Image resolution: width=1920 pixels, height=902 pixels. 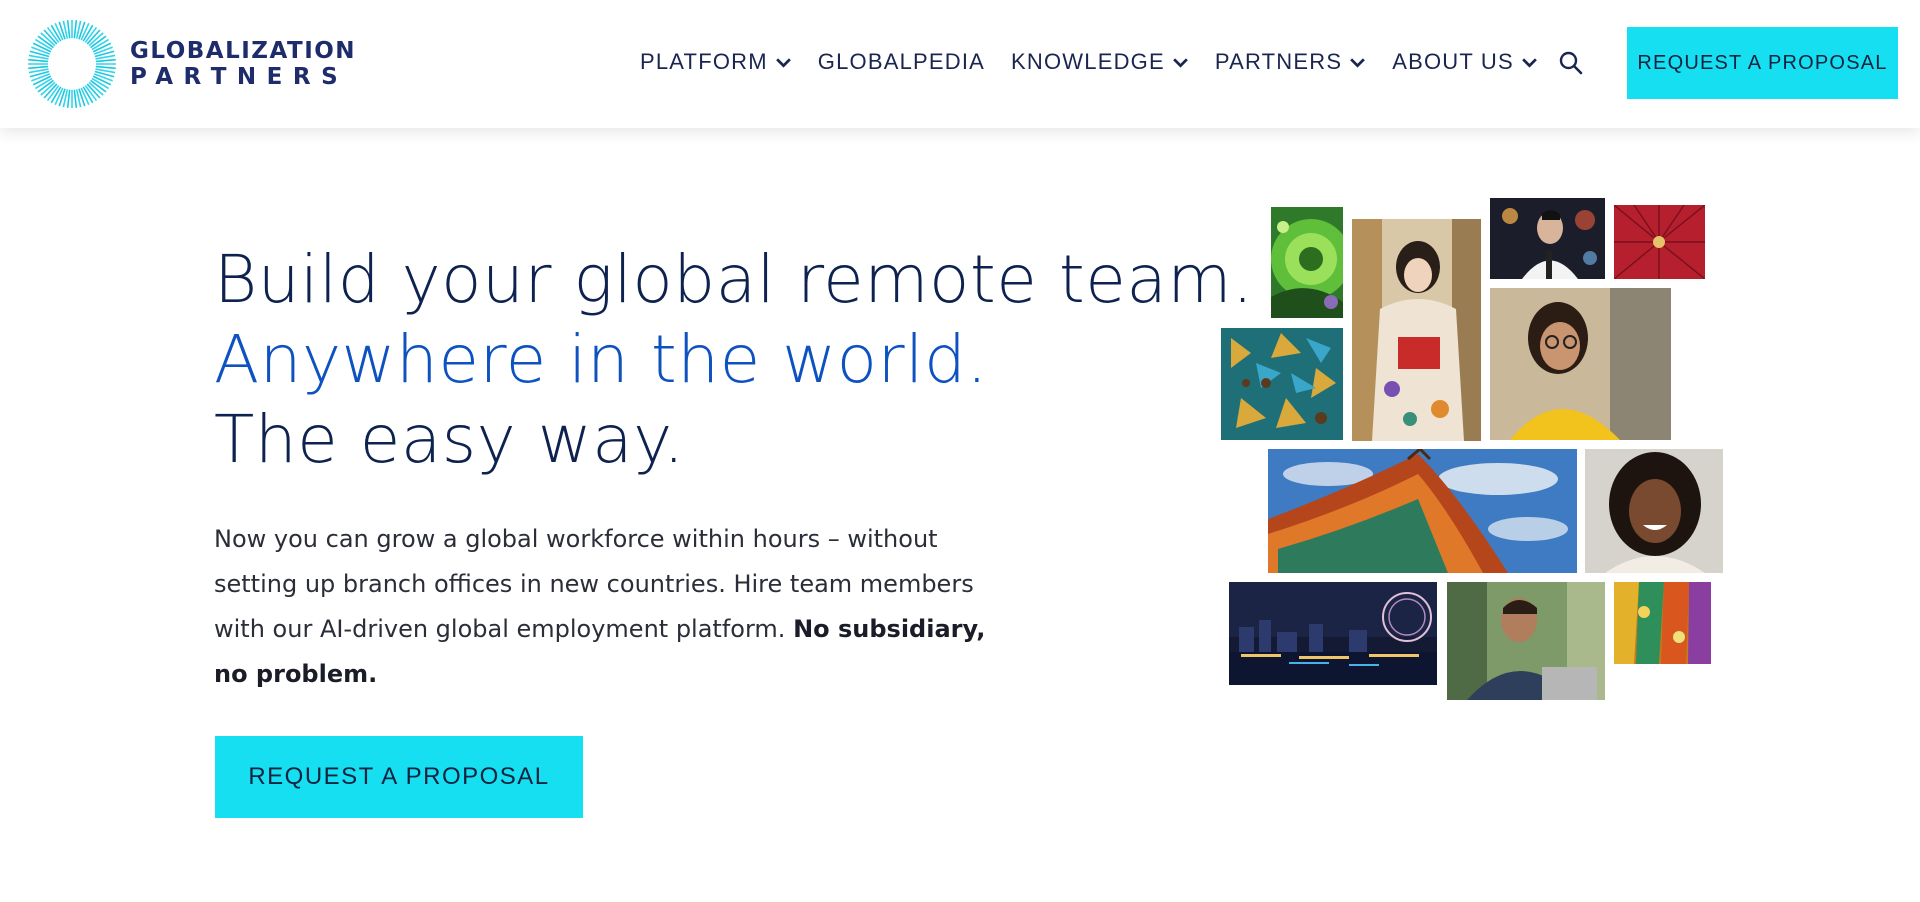 I want to click on nav-item-globalpedia: GLOBALPEDIA, so click(x=901, y=62).